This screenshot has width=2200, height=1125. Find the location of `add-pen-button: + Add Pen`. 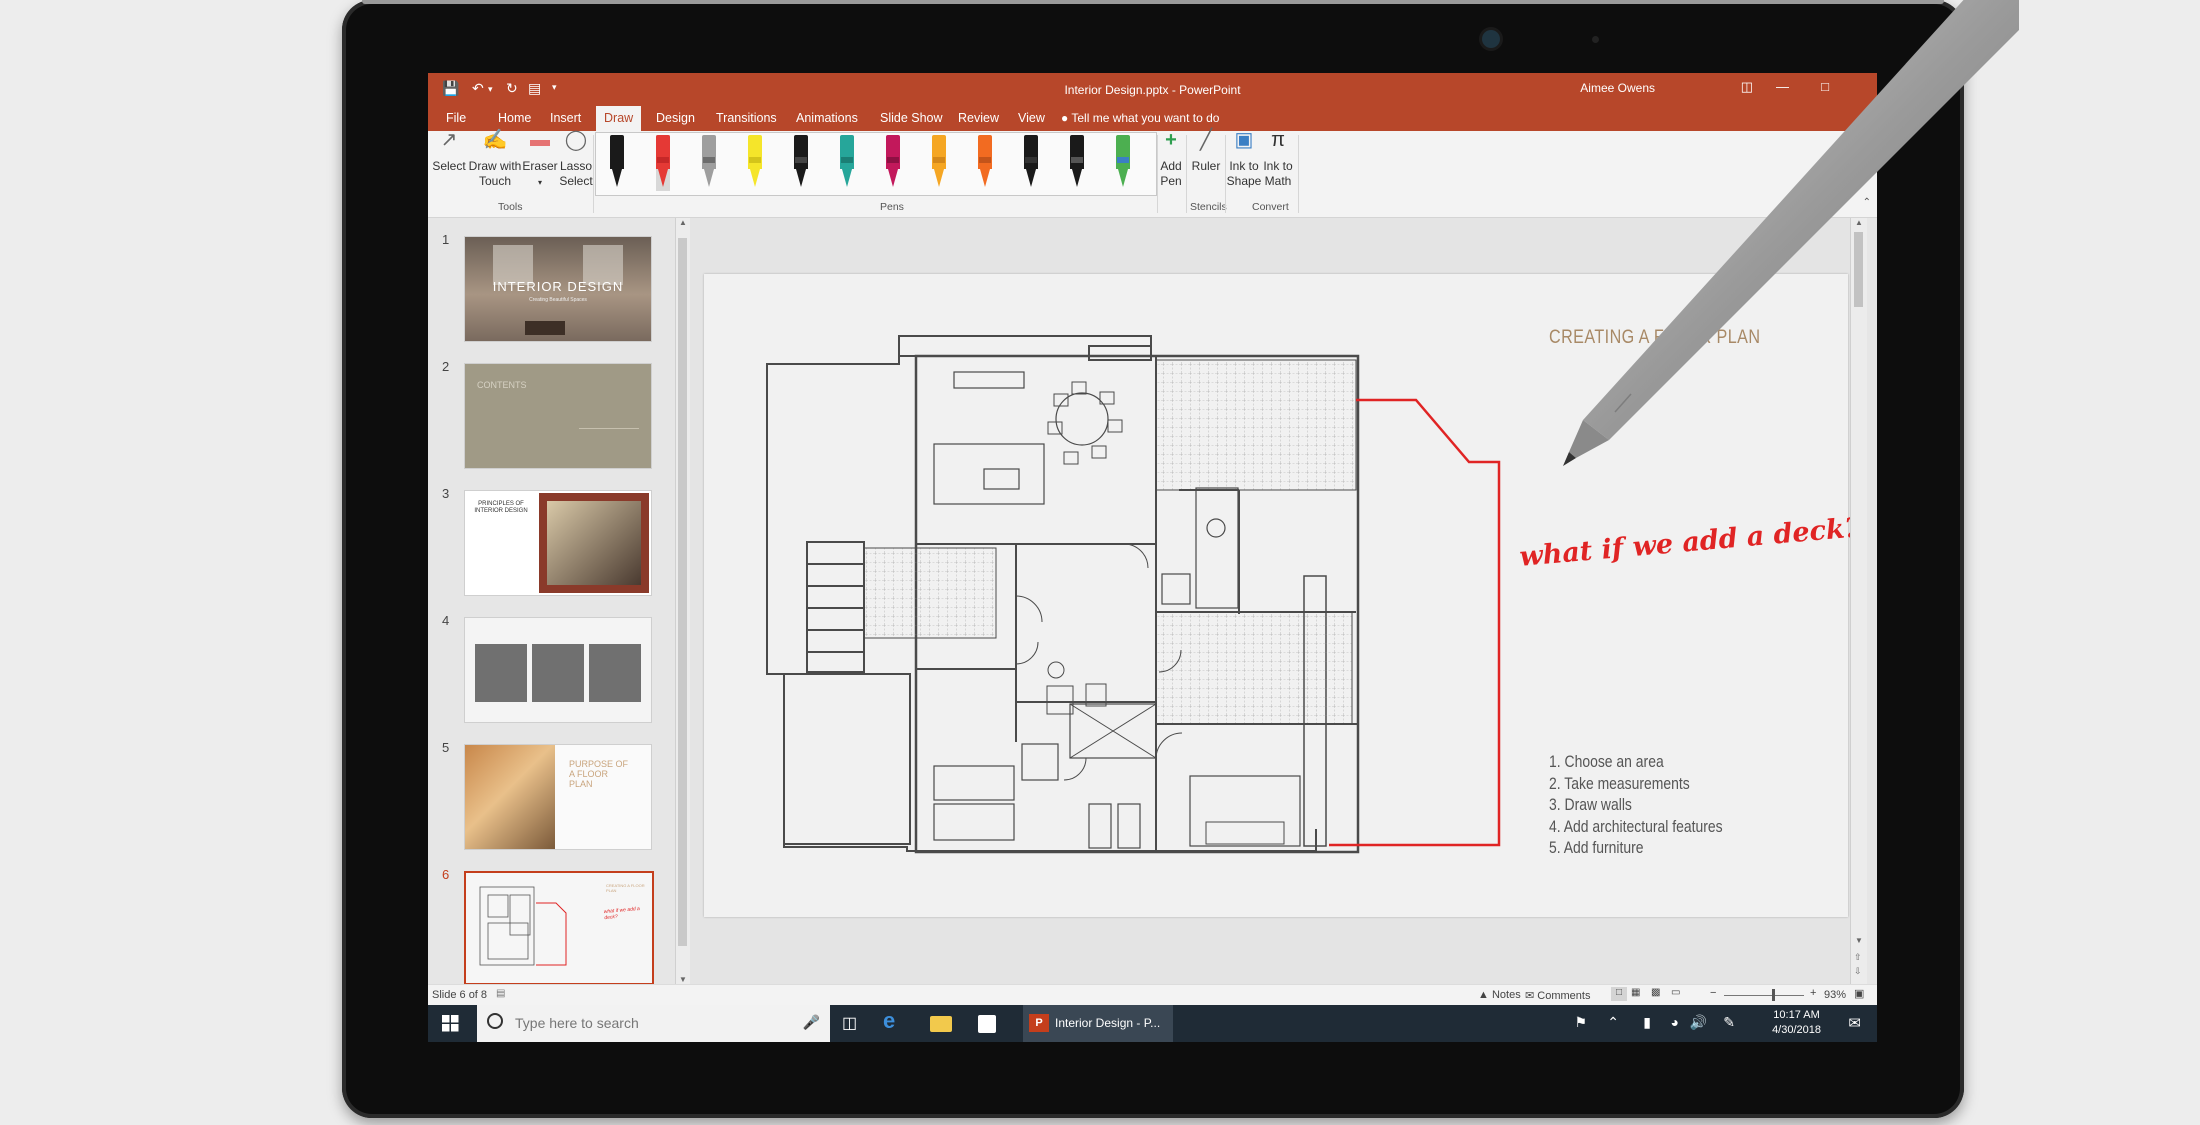

add-pen-button: + Add Pen is located at coordinates (1171, 159).